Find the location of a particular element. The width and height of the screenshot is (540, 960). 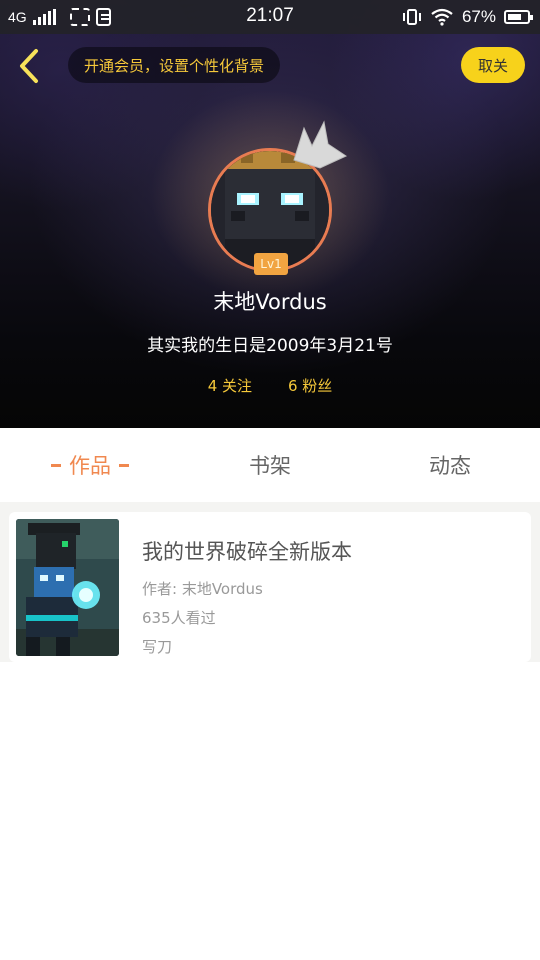

book-cover is located at coordinates (67, 587).